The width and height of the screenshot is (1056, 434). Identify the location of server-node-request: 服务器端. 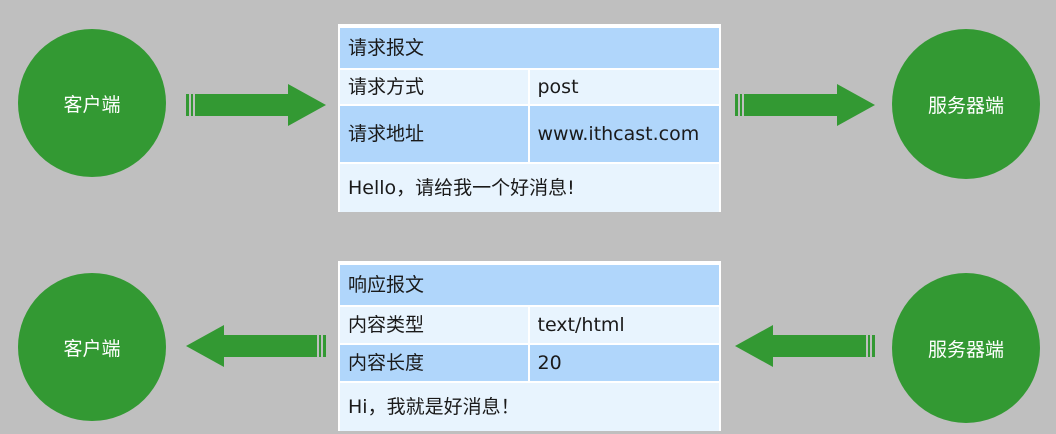
(966, 104).